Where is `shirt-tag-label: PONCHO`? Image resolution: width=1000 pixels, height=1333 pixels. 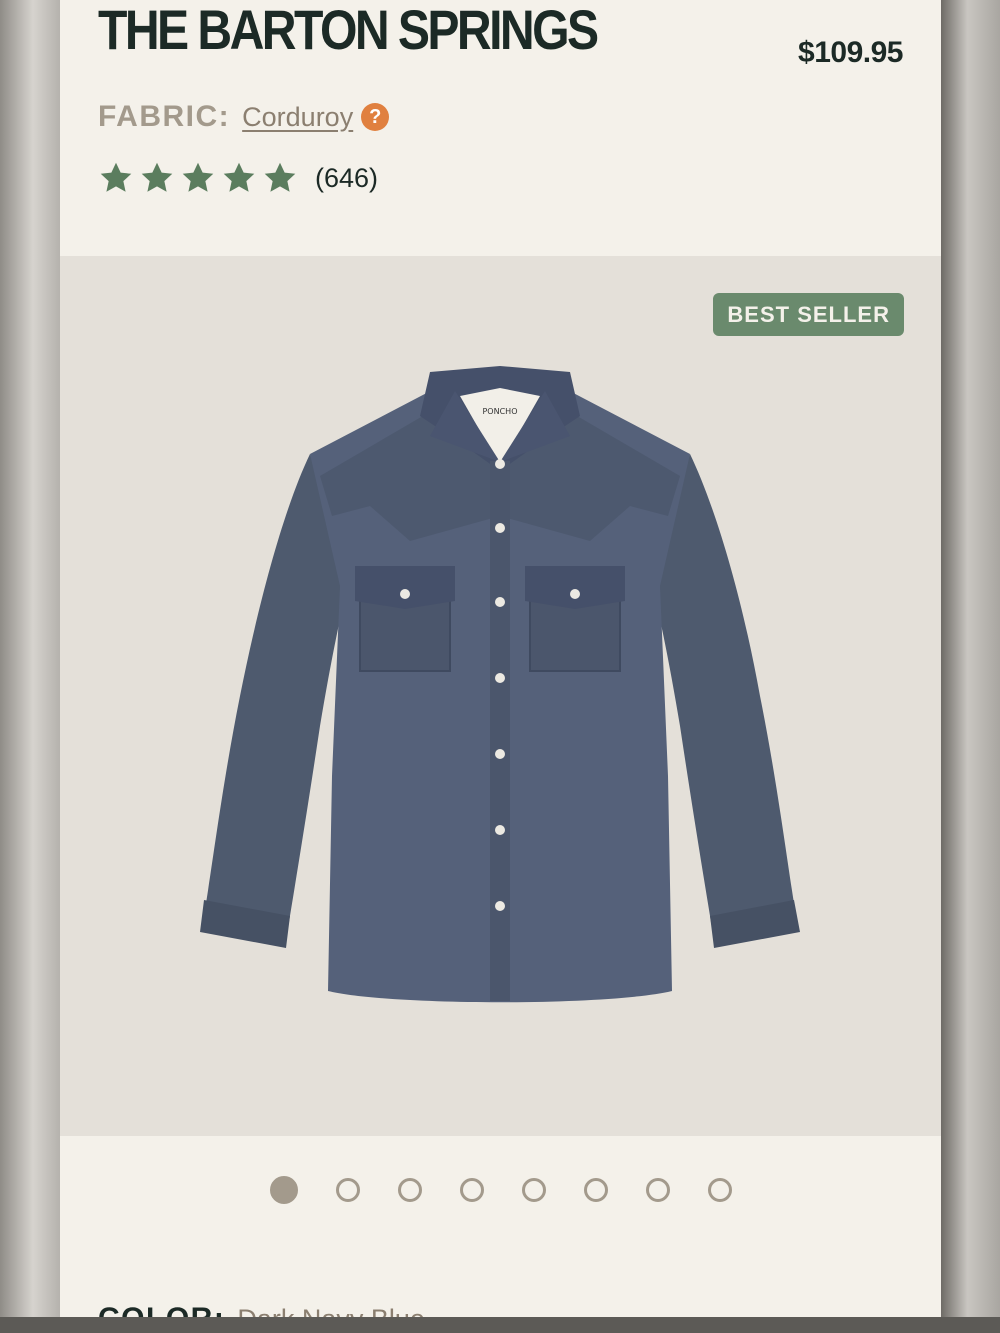
shirt-tag-label: PONCHO is located at coordinates (499, 411).